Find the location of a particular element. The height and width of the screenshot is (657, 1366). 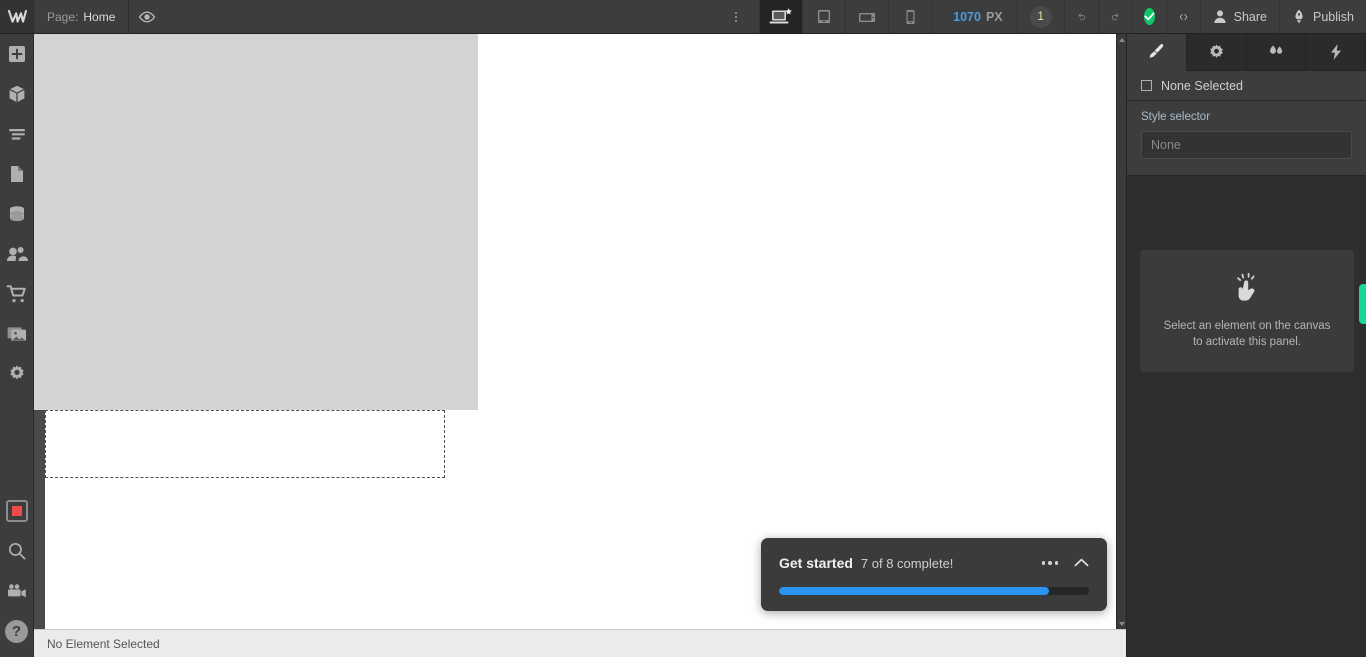

audit-red-square-icon is located at coordinates (16, 511).